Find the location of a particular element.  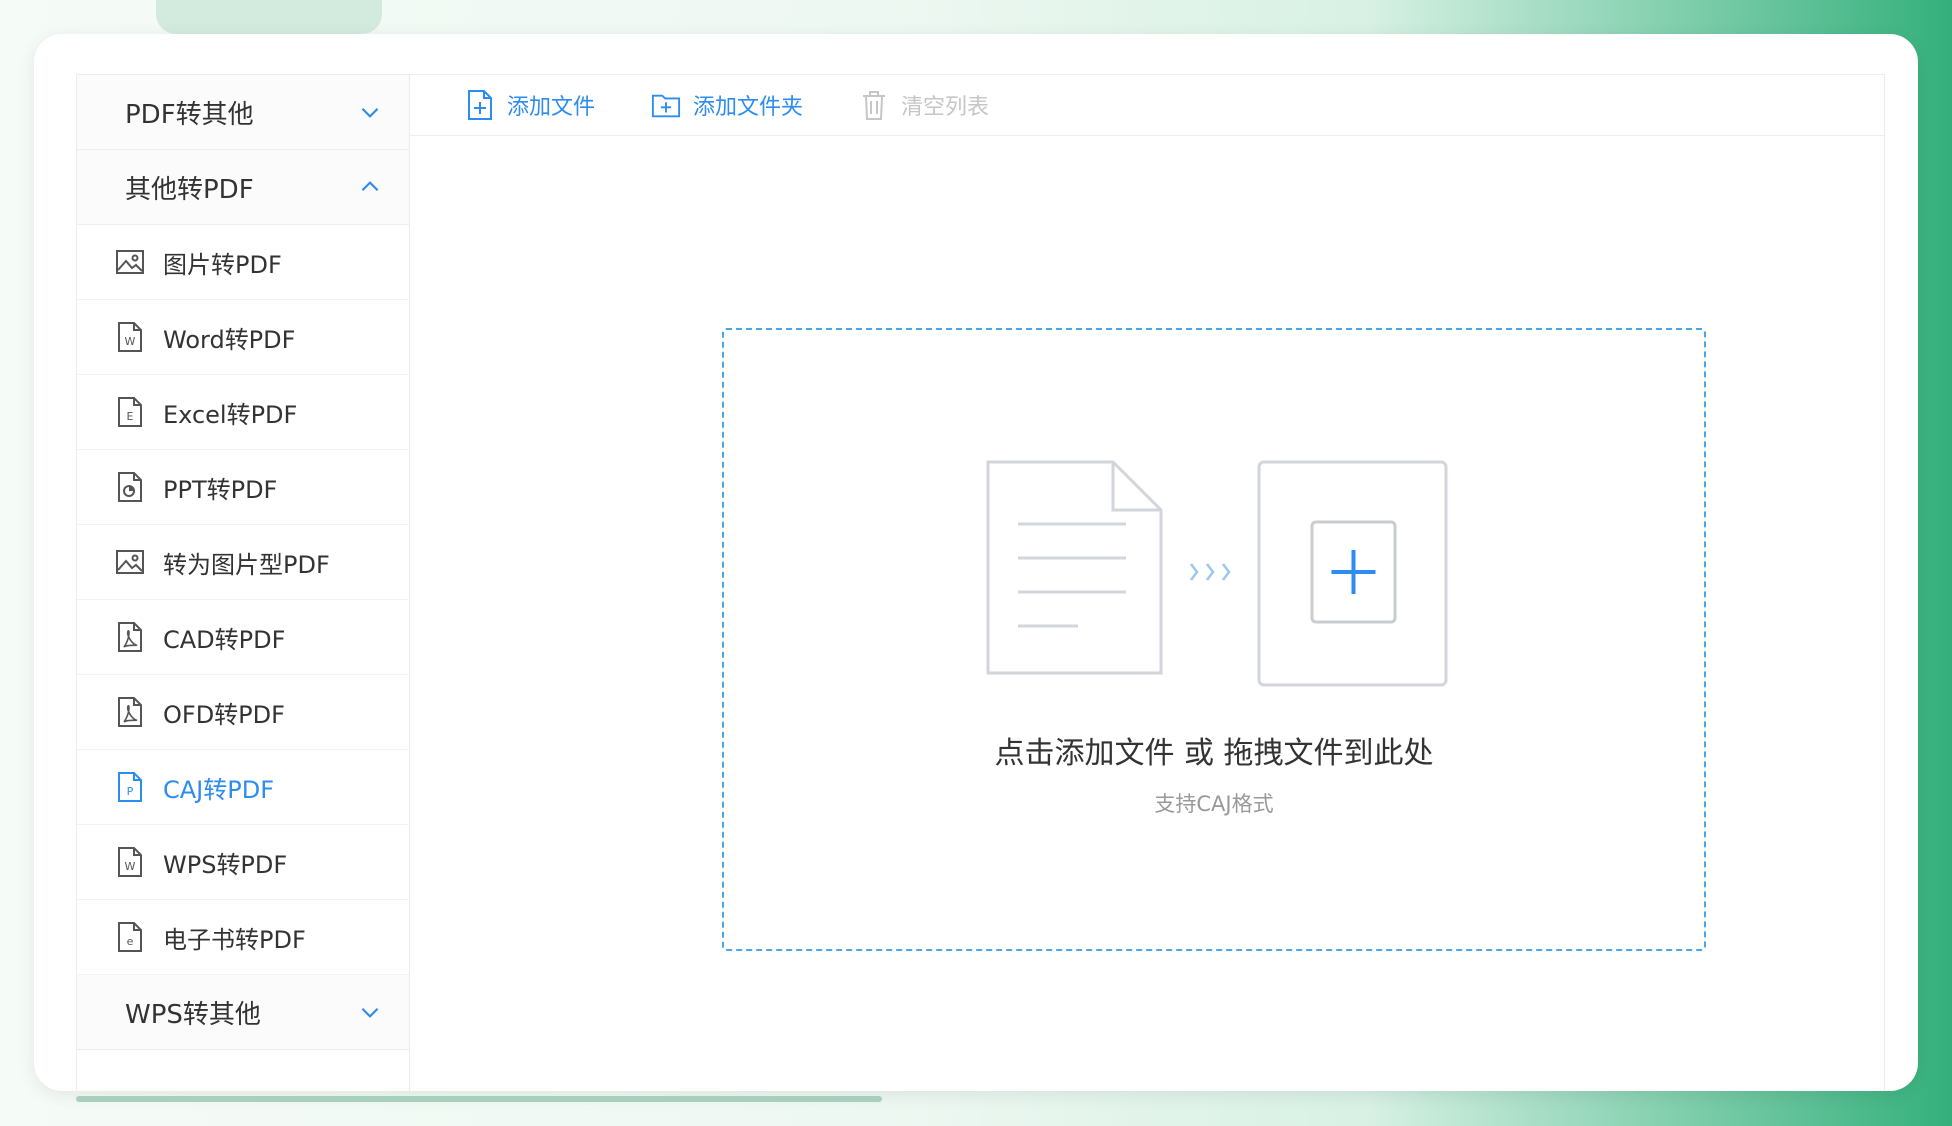

svg-text: e is located at coordinates (130, 941).